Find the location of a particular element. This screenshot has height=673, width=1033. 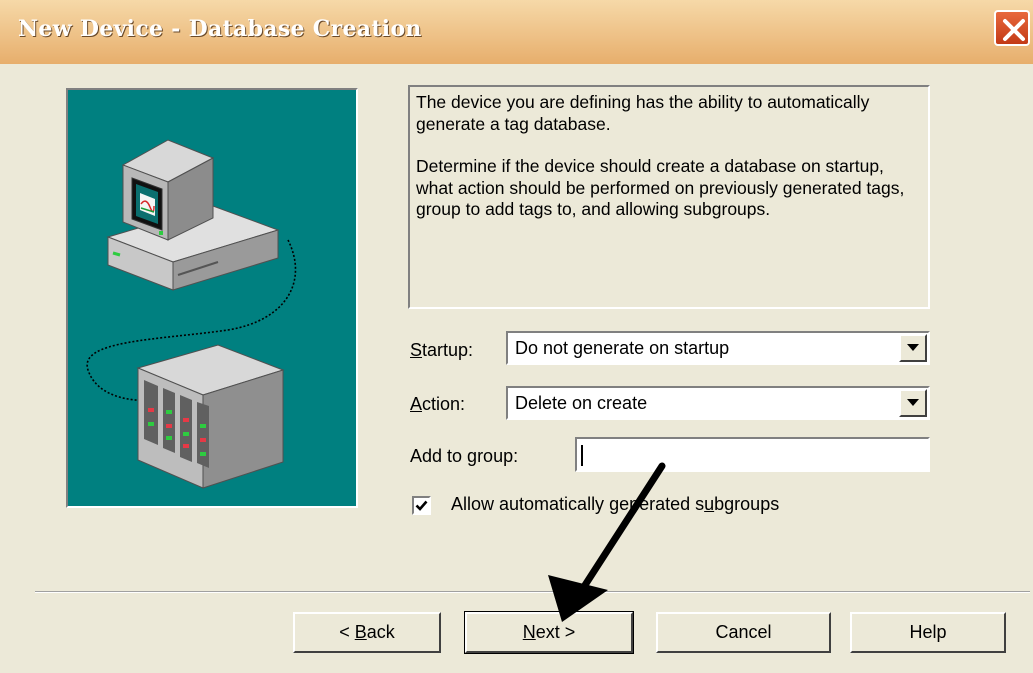

help-button: Help is located at coordinates (928, 632).